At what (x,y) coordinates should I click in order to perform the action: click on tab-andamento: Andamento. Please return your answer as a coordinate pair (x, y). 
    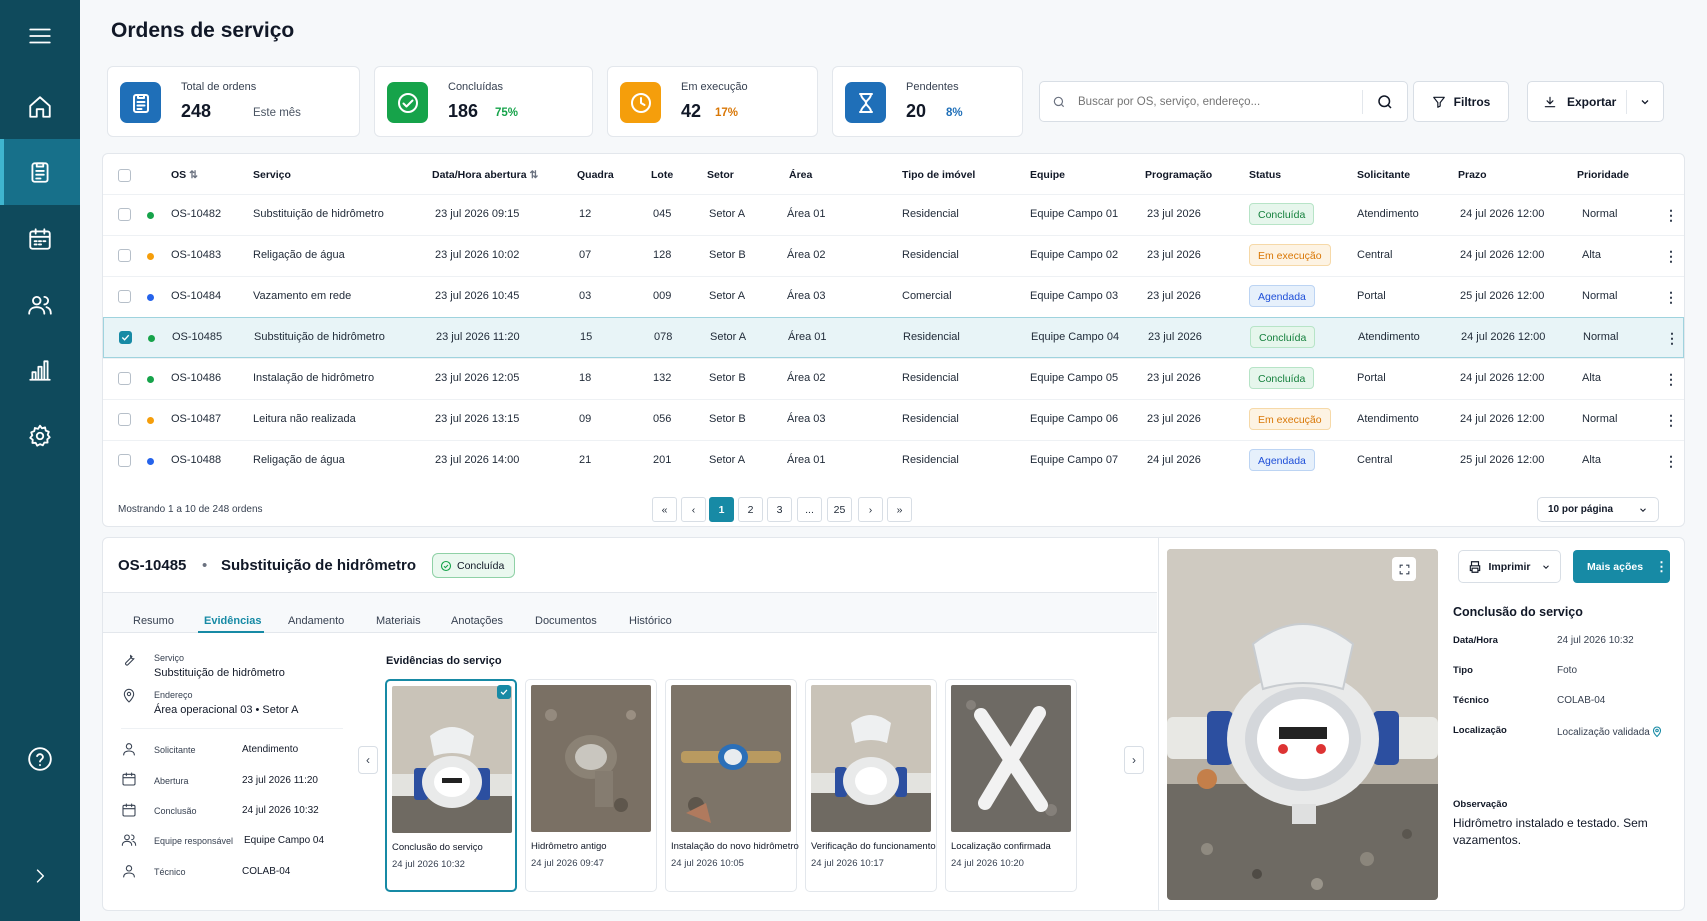
    Looking at the image, I should click on (316, 621).